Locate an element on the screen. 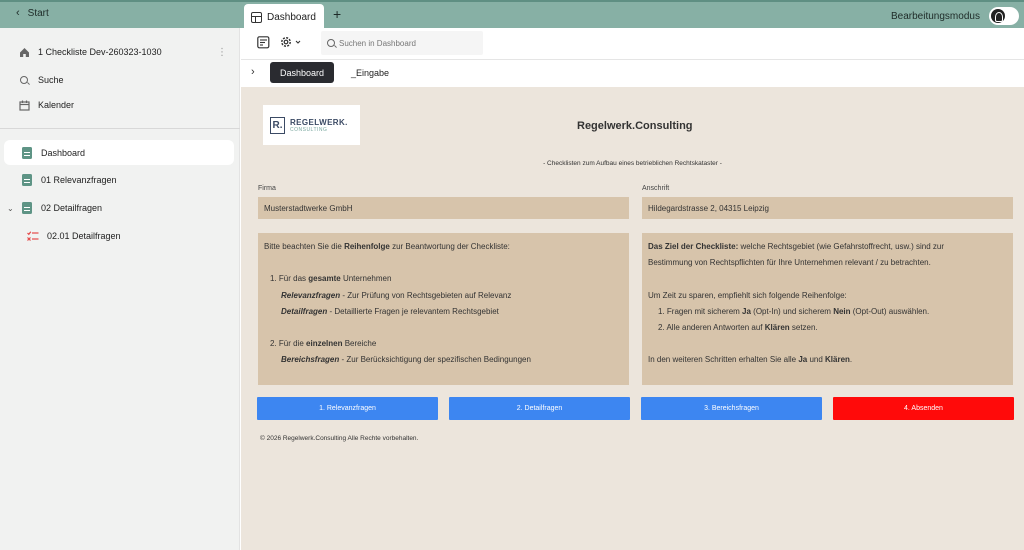  anschrift-label: Anschrift is located at coordinates (656, 188).